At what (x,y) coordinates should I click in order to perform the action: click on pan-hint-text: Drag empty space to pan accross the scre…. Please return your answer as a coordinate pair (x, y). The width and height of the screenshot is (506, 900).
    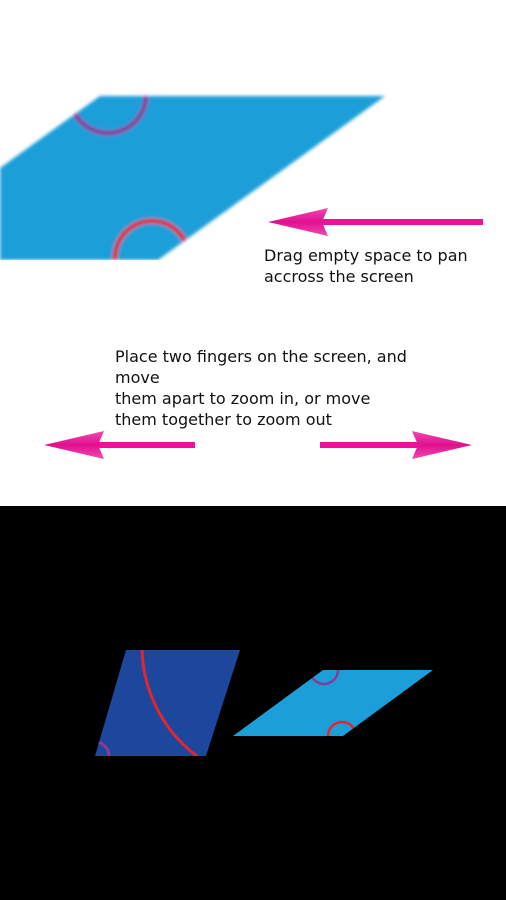
    Looking at the image, I should click on (366, 266).